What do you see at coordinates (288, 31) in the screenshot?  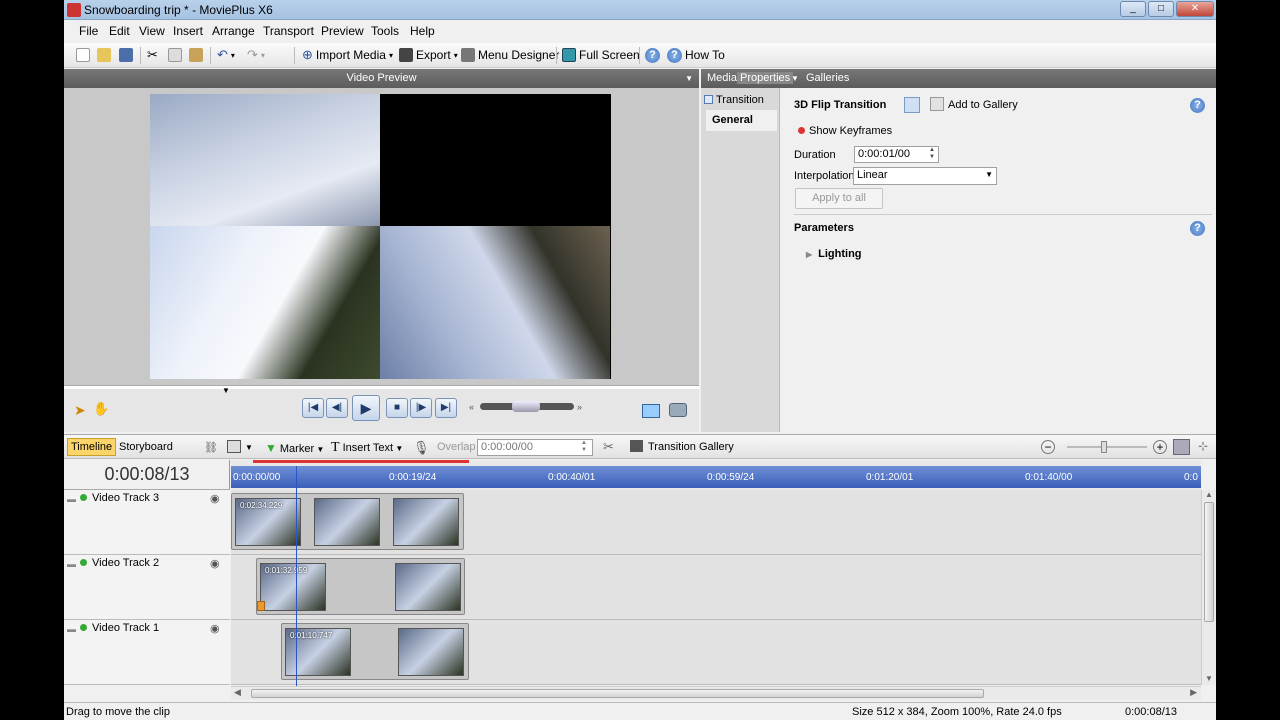 I see `menu-transport: Transport` at bounding box center [288, 31].